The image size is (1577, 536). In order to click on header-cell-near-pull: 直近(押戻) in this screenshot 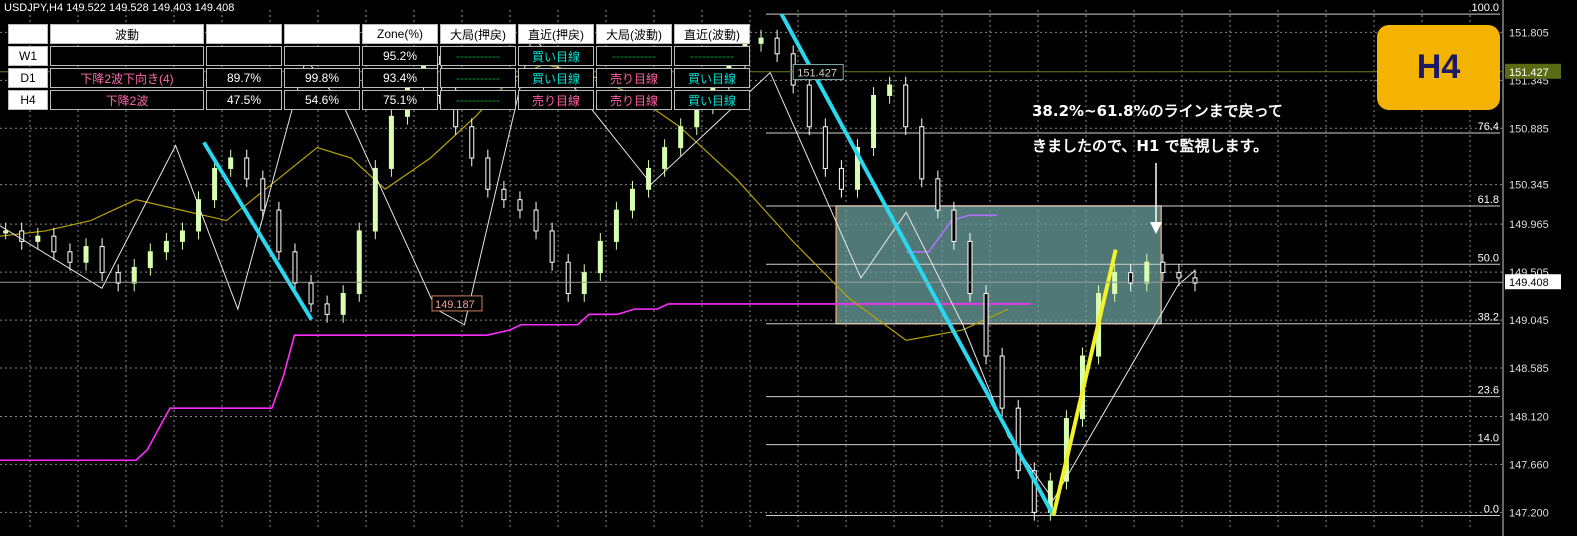, I will do `click(556, 34)`.